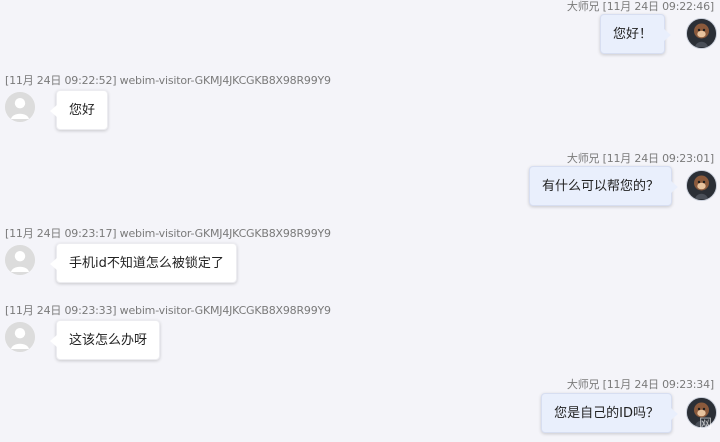  What do you see at coordinates (635, 34) in the screenshot?
I see `chat-message-bubble-agent: 您好！` at bounding box center [635, 34].